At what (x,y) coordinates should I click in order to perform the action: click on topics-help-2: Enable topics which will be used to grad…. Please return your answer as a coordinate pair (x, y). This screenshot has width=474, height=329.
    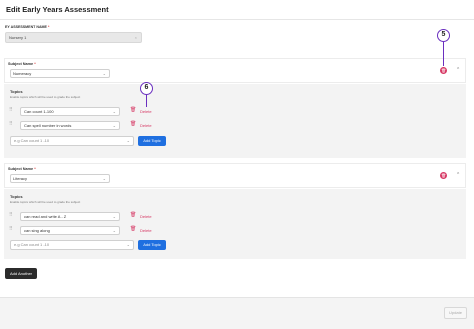
    Looking at the image, I should click on (45, 202).